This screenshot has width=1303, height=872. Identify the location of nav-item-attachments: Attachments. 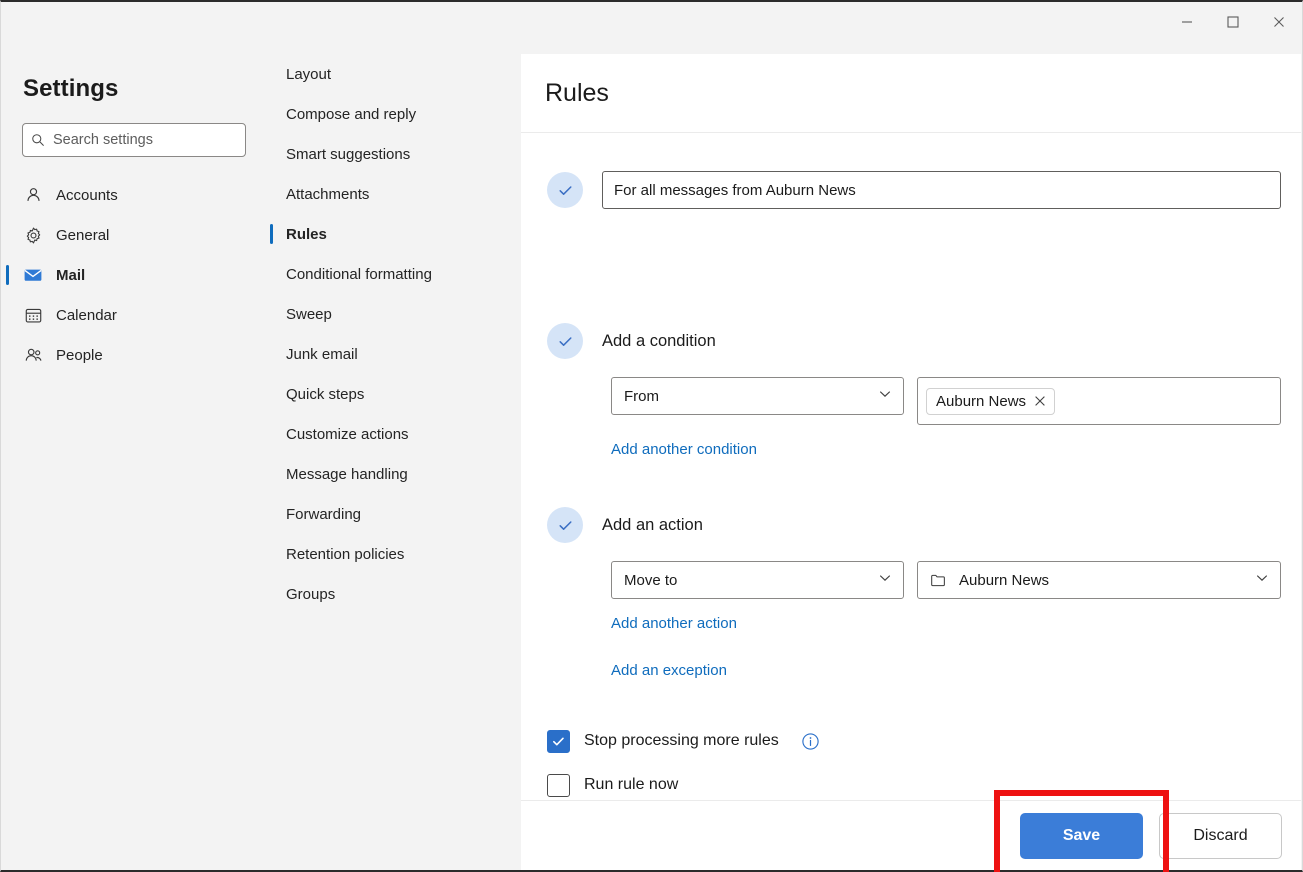
(395, 194).